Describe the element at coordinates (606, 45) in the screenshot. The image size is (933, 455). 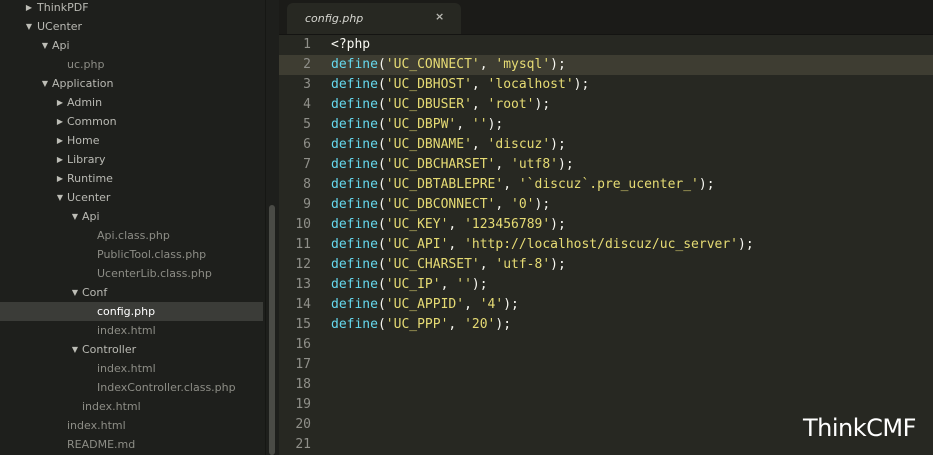
I see `code-line: 1 <?php` at that location.